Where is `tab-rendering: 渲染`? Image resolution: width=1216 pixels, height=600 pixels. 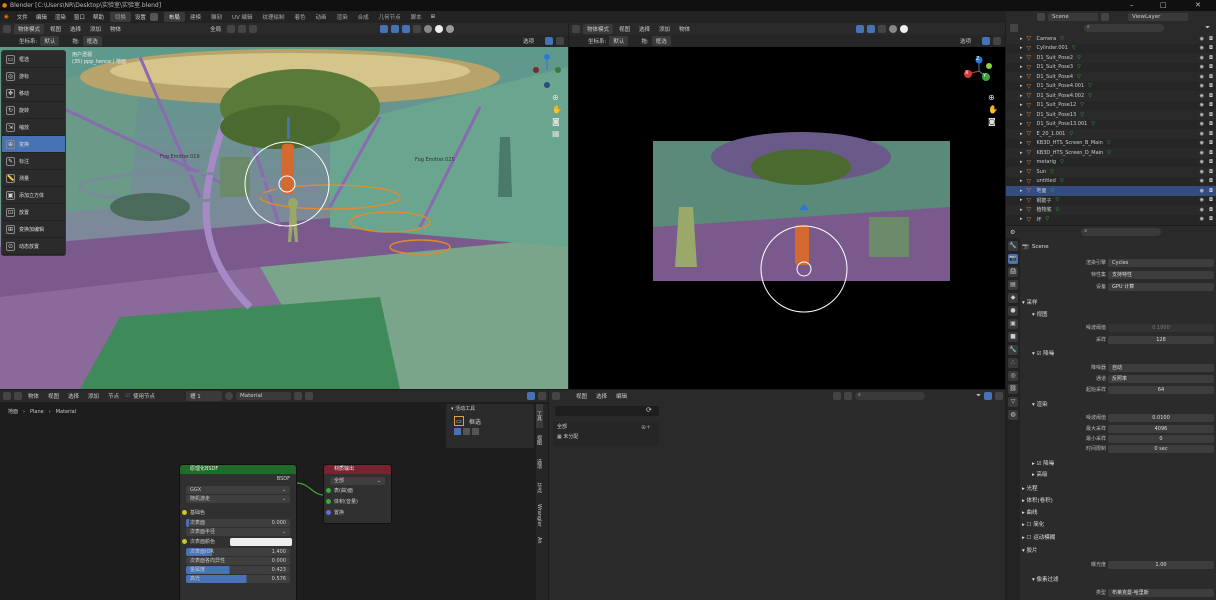
tab-rendering: 渲染 is located at coordinates (342, 17).